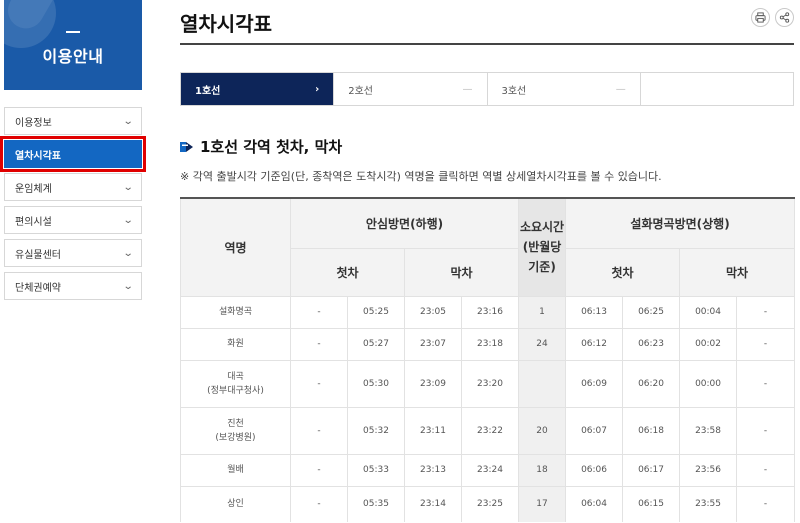 Image resolution: width=800 pixels, height=523 pixels. What do you see at coordinates (235, 247) in the screenshot?
I see `header-station: 역명` at bounding box center [235, 247].